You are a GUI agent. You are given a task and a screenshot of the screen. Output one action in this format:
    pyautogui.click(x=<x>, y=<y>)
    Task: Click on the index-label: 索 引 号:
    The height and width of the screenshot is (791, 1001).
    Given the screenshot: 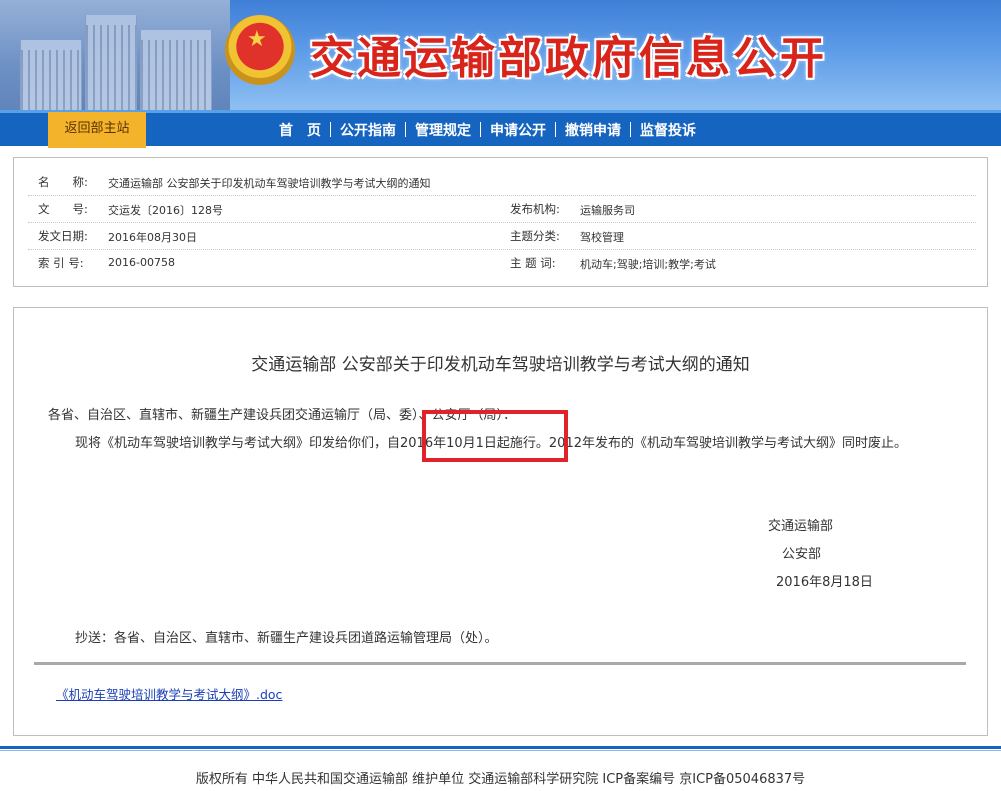 What is the action you would take?
    pyautogui.click(x=61, y=263)
    